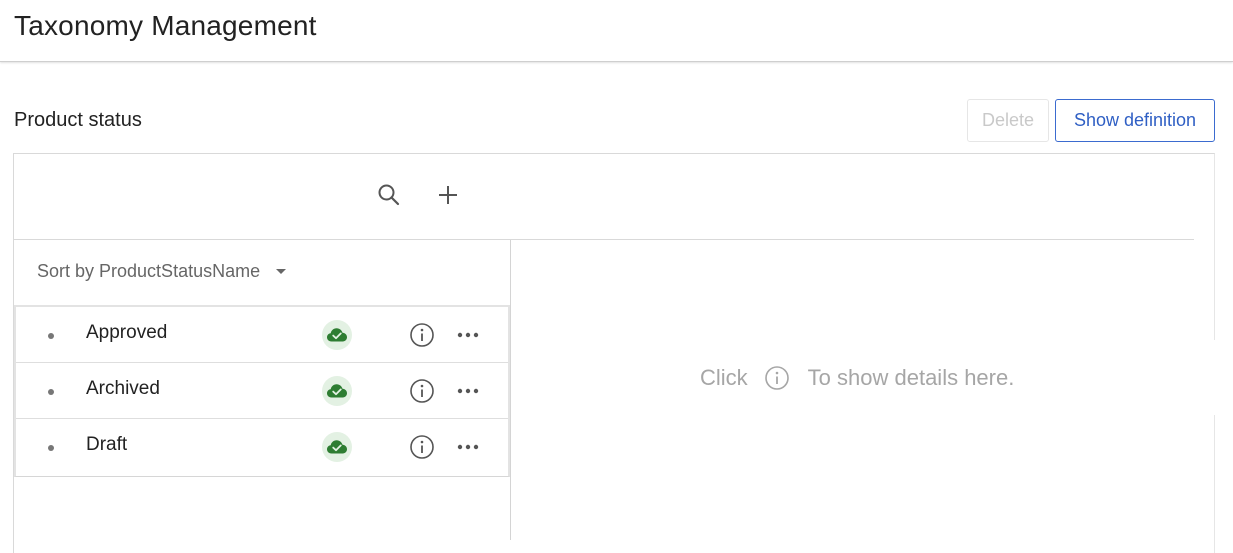 Image resolution: width=1233 pixels, height=553 pixels. Describe the element at coordinates (1223, 377) in the screenshot. I see `panel-edge` at that location.